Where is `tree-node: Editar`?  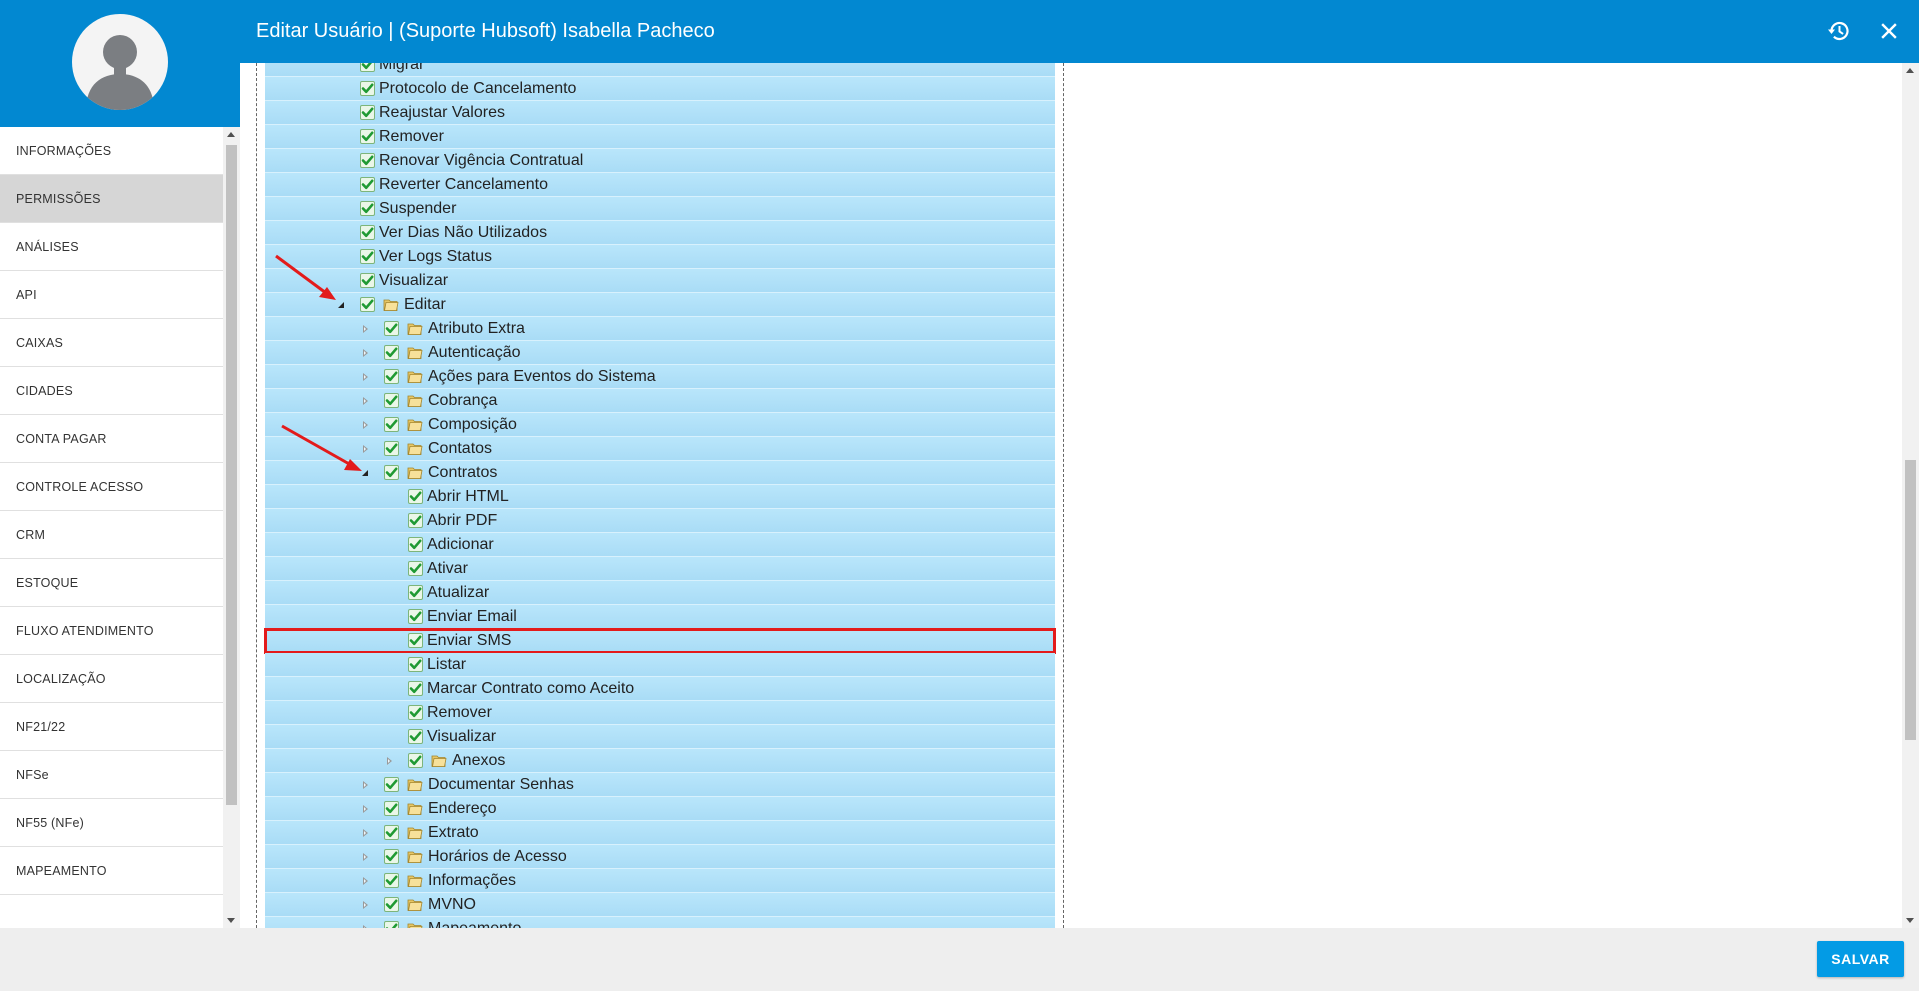 tree-node: Editar is located at coordinates (660, 305).